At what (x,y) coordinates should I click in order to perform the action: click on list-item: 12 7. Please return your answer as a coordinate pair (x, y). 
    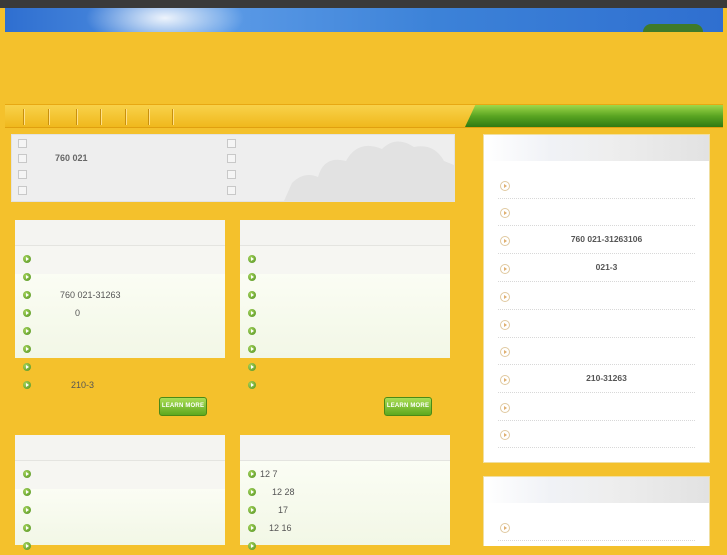
    Looking at the image, I should click on (345, 474).